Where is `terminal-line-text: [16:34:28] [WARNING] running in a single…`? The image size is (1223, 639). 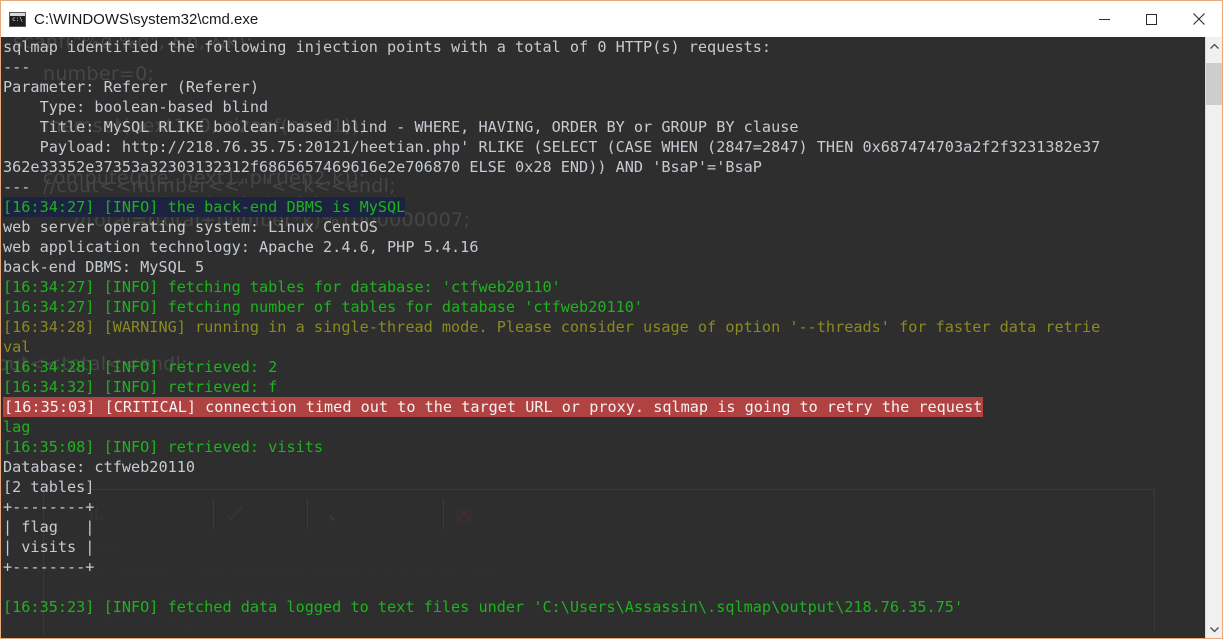 terminal-line-text: [16:34:28] [WARNING] running in a single… is located at coordinates (552, 327).